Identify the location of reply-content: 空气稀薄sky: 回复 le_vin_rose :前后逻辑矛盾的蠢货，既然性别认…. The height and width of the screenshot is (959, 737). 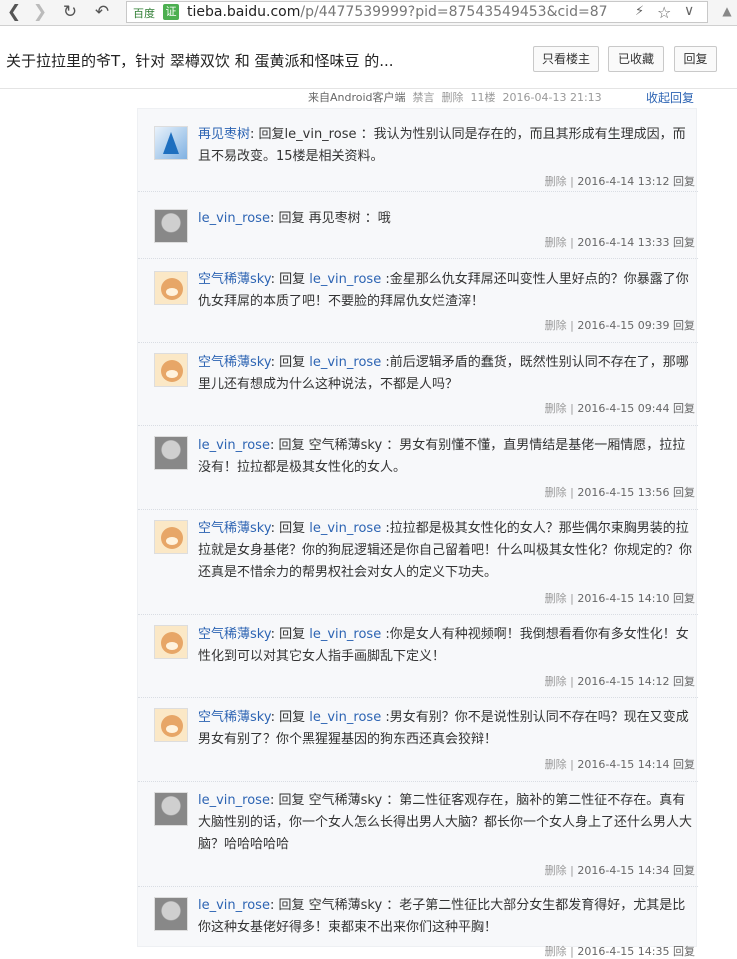
(445, 374).